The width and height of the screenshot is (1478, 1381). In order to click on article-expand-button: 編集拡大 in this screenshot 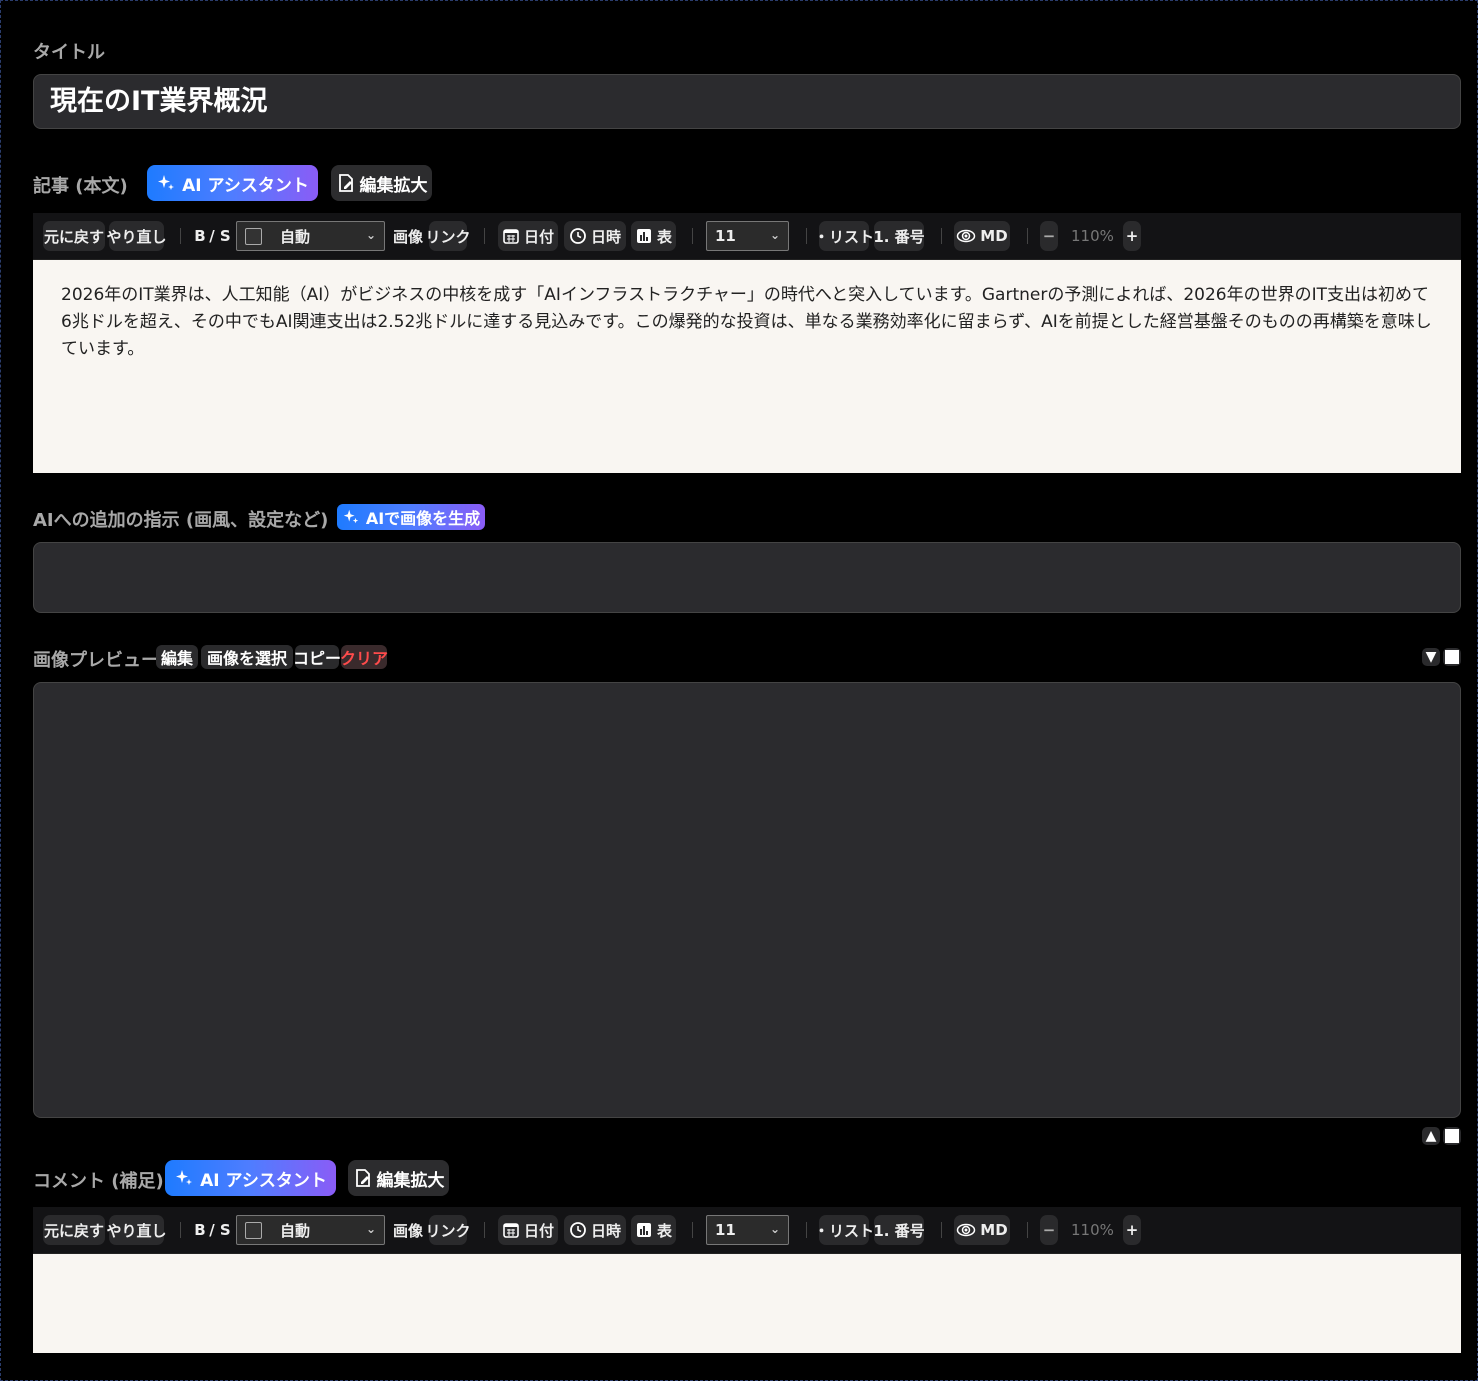, I will do `click(381, 183)`.